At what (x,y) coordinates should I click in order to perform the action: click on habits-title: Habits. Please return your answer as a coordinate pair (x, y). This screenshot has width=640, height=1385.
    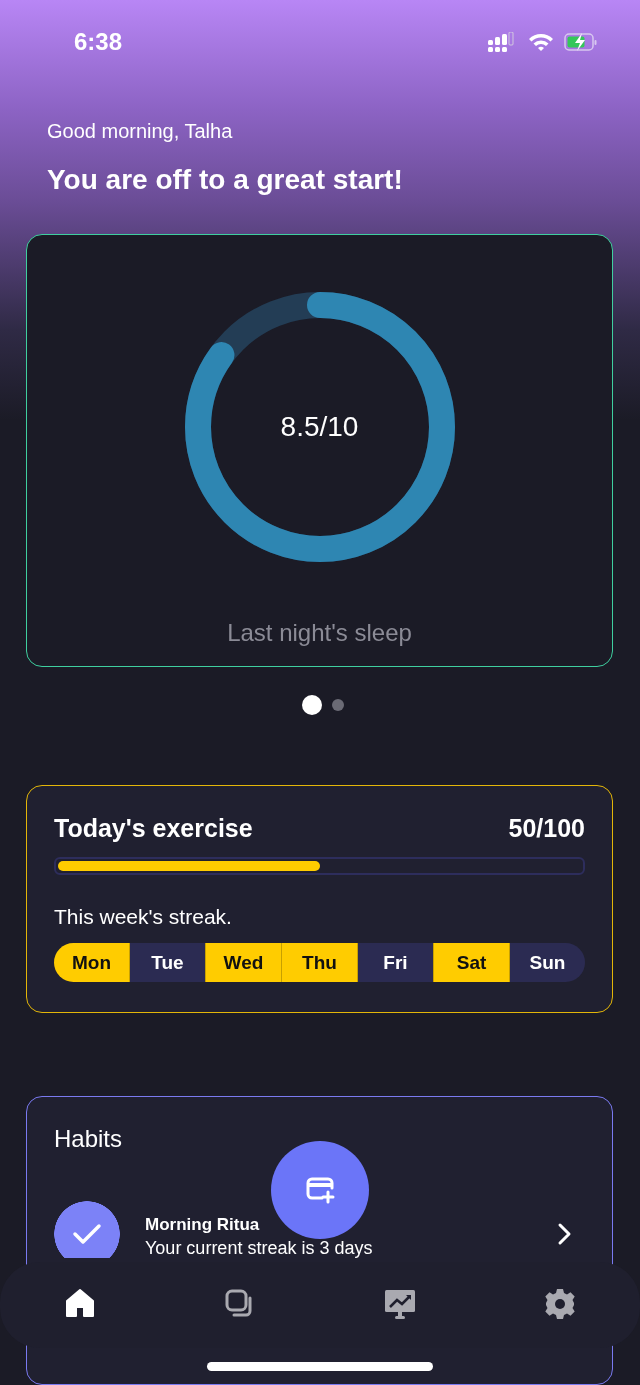
    Looking at the image, I should click on (89, 1139).